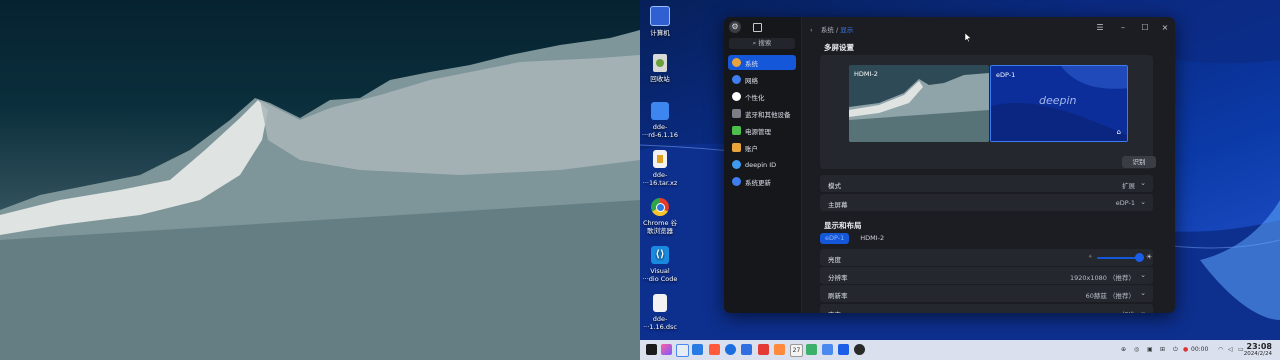 This screenshot has width=1280, height=360. I want to click on desktop-icon-folder: dde- ···rd-6.1.16, so click(660, 120).